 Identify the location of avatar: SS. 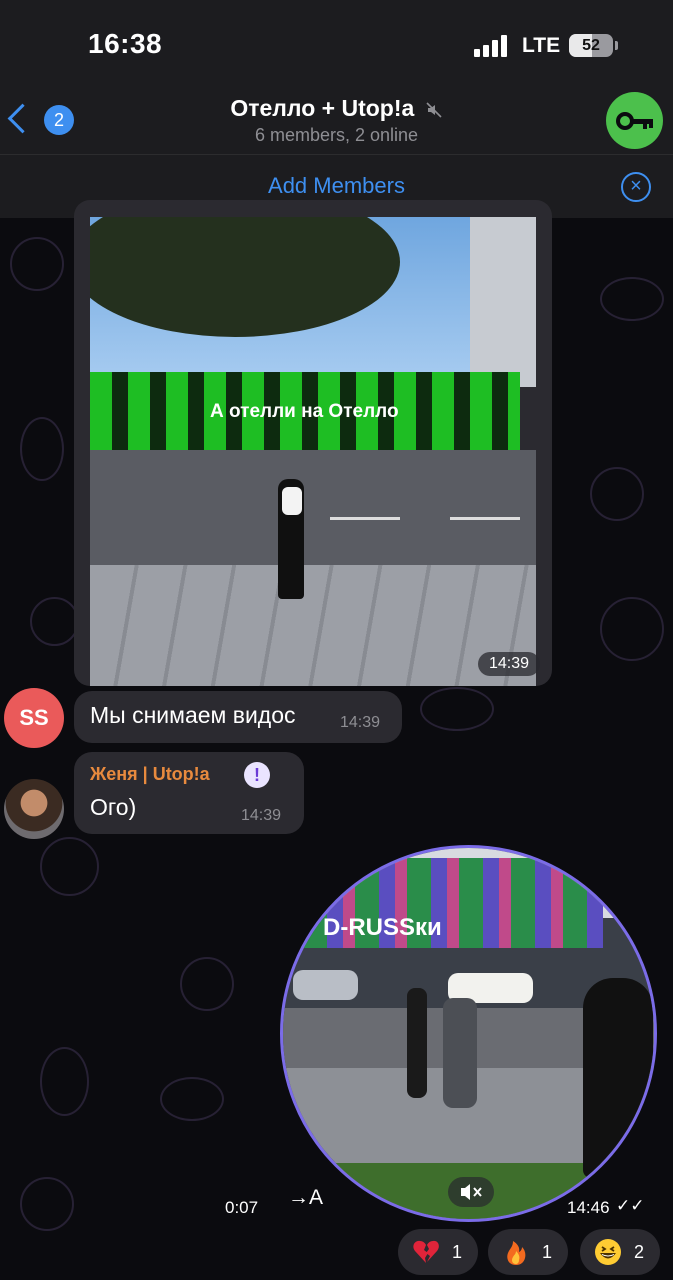
(34, 718).